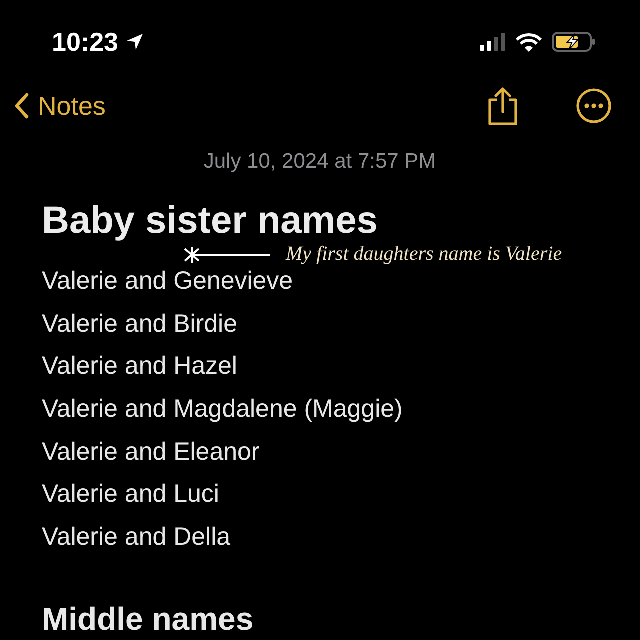 The width and height of the screenshot is (640, 640). Describe the element at coordinates (594, 106) in the screenshot. I see `more-icon` at that location.